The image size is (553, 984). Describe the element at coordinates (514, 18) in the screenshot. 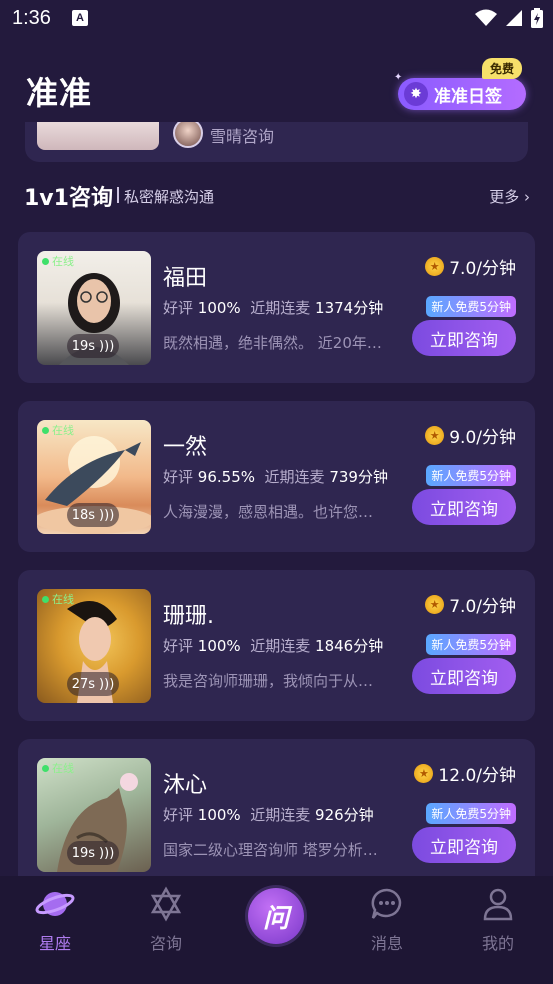

I see `signal-icon` at that location.